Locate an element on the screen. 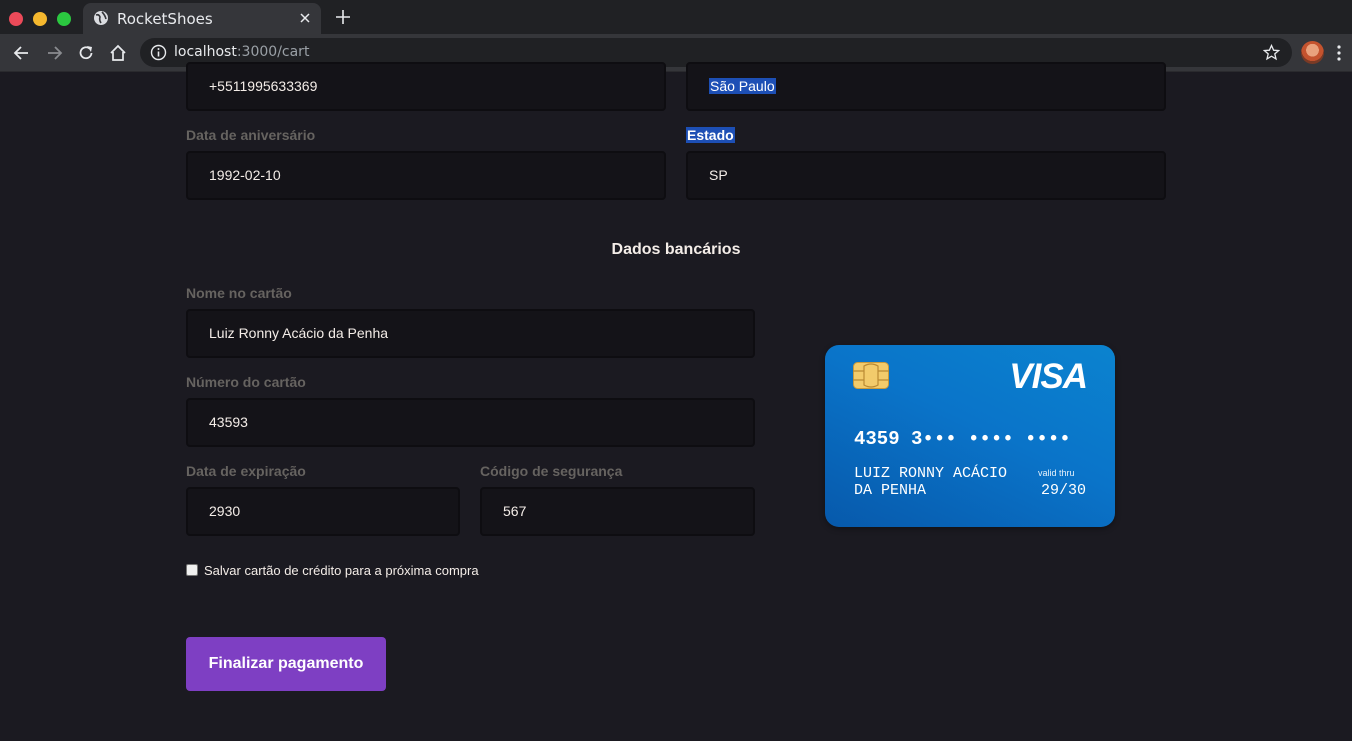 This screenshot has height=741, width=1352. globe-icon is located at coordinates (101, 18).